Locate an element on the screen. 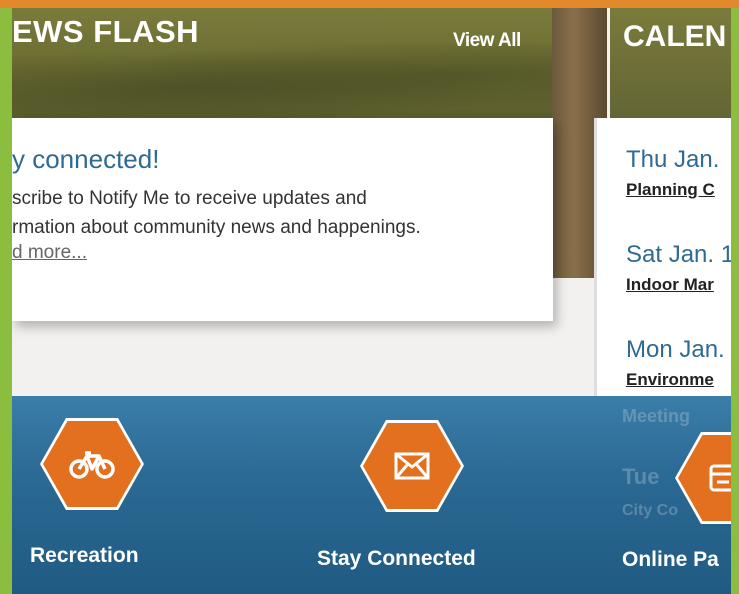 This screenshot has height=594, width=739. news-flash-header: EWS FLASH View All is located at coordinates (292, 63).